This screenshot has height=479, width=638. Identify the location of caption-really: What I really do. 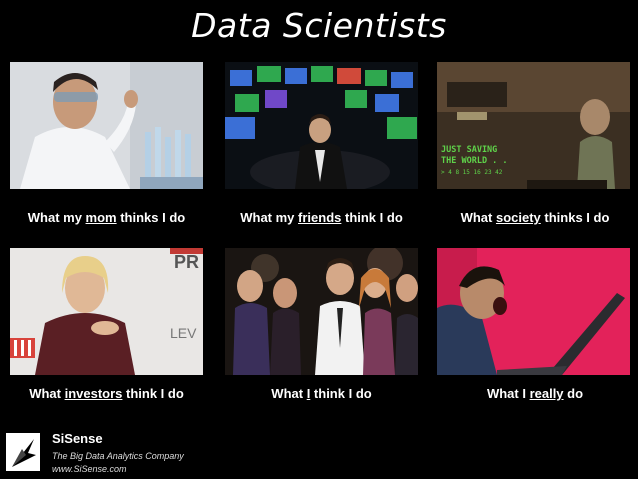
(535, 393).